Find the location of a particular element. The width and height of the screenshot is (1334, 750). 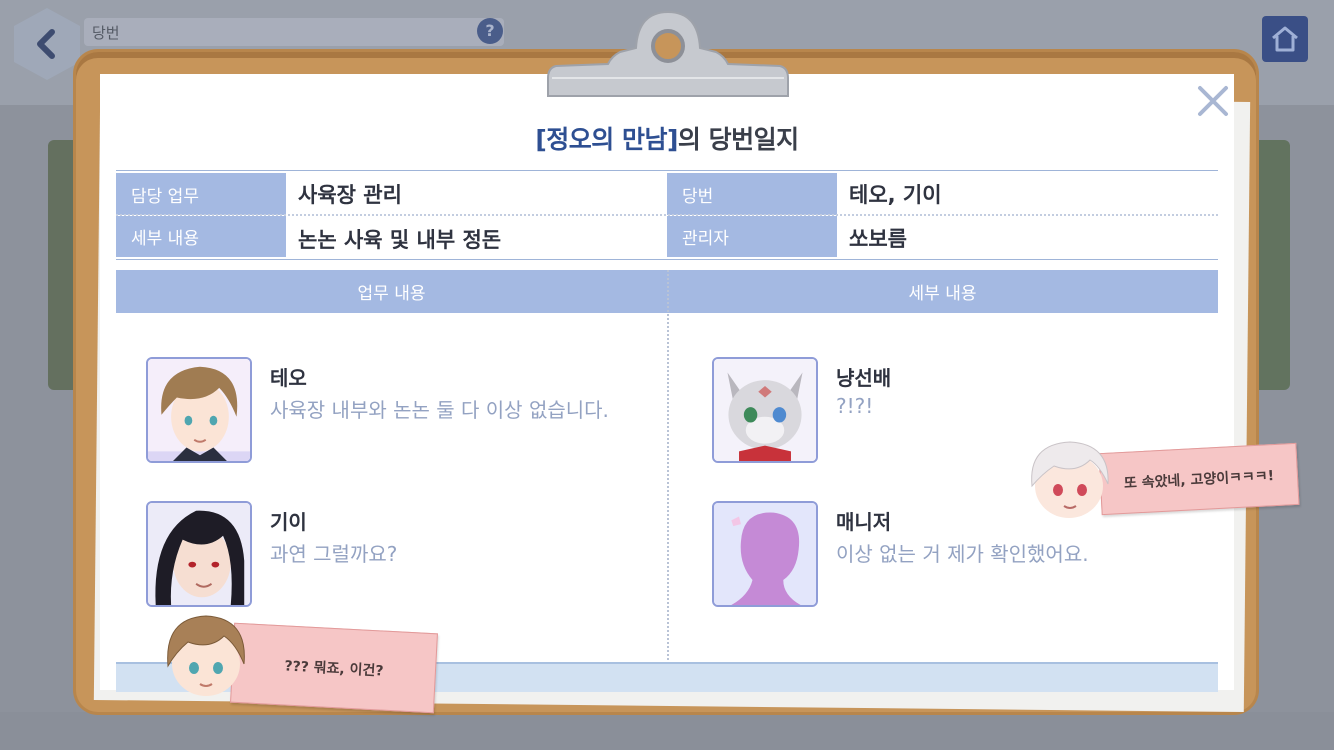

home-button is located at coordinates (1285, 39).